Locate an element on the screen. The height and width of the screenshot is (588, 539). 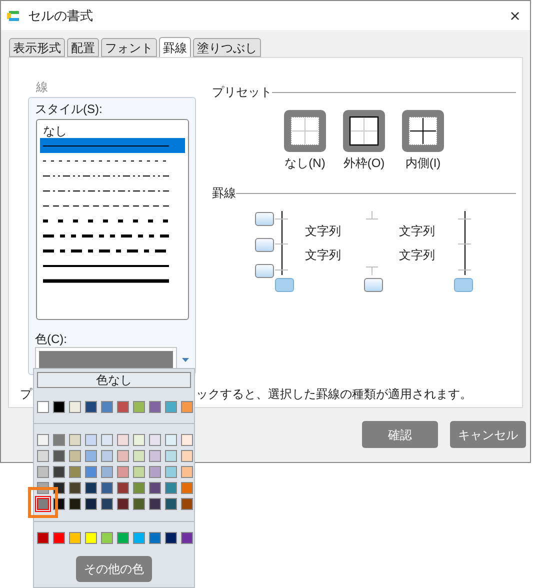
dialog-button: 確認 is located at coordinates (400, 434).